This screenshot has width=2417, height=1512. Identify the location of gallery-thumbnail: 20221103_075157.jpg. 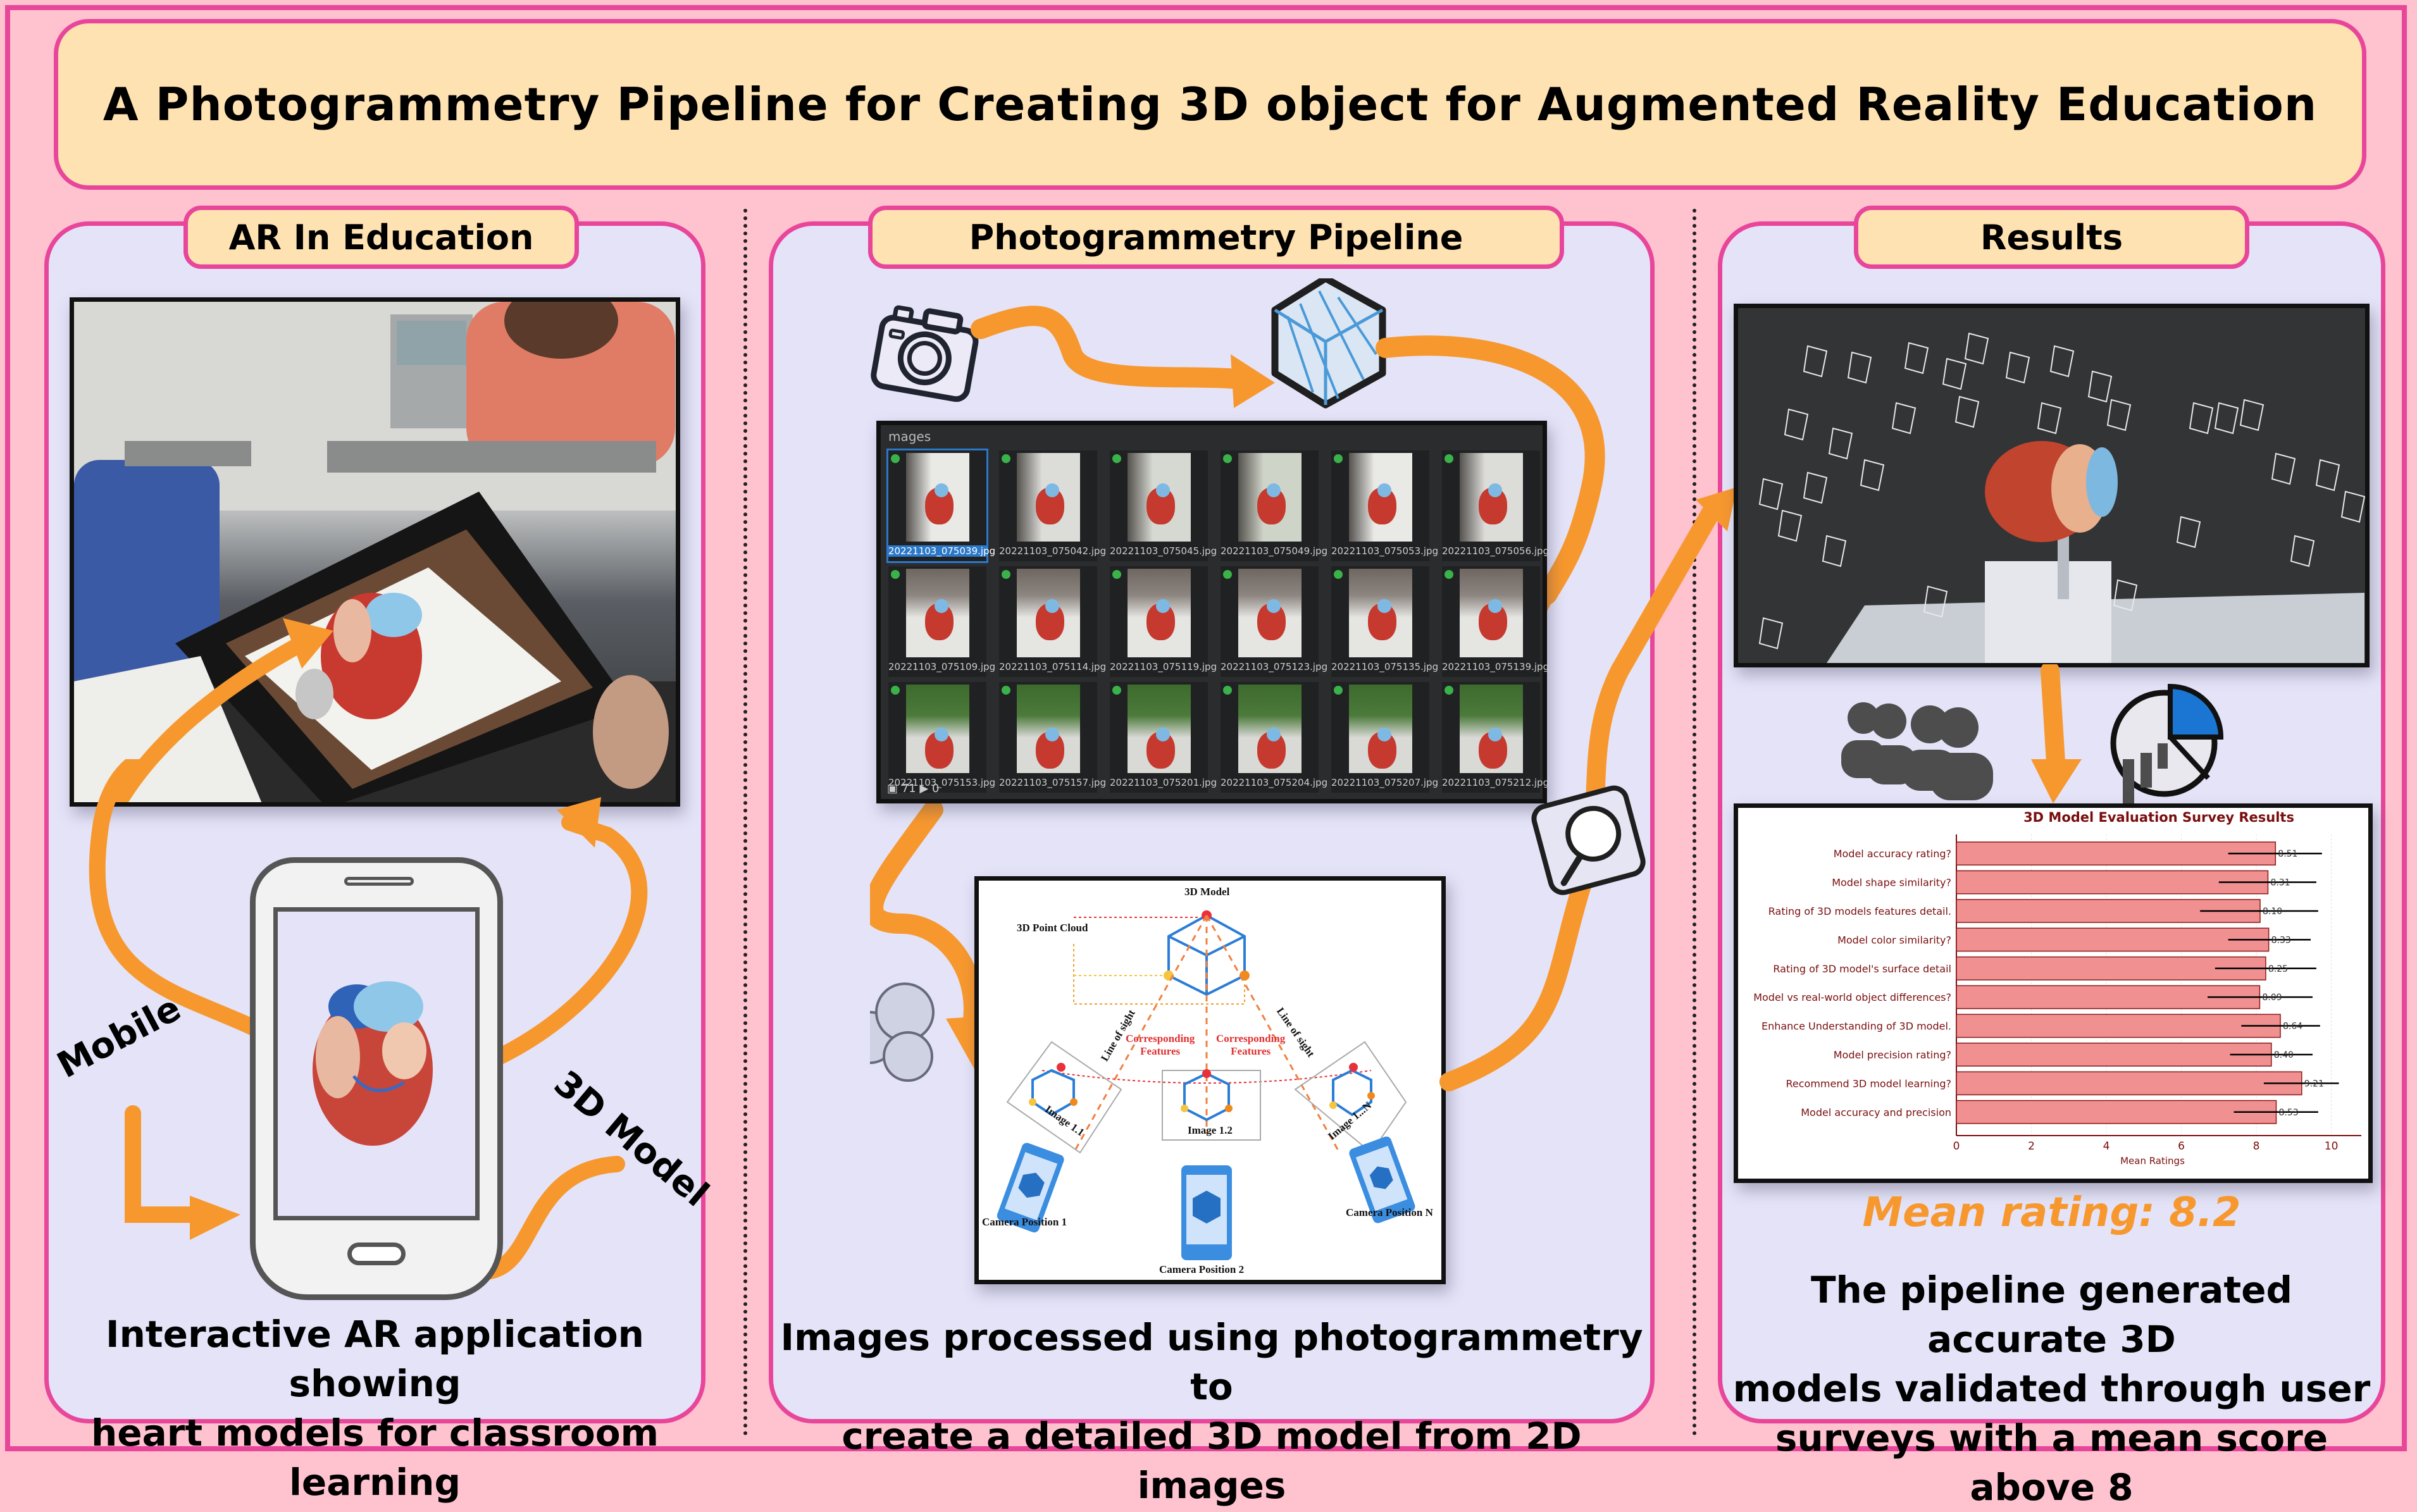
(1053, 737).